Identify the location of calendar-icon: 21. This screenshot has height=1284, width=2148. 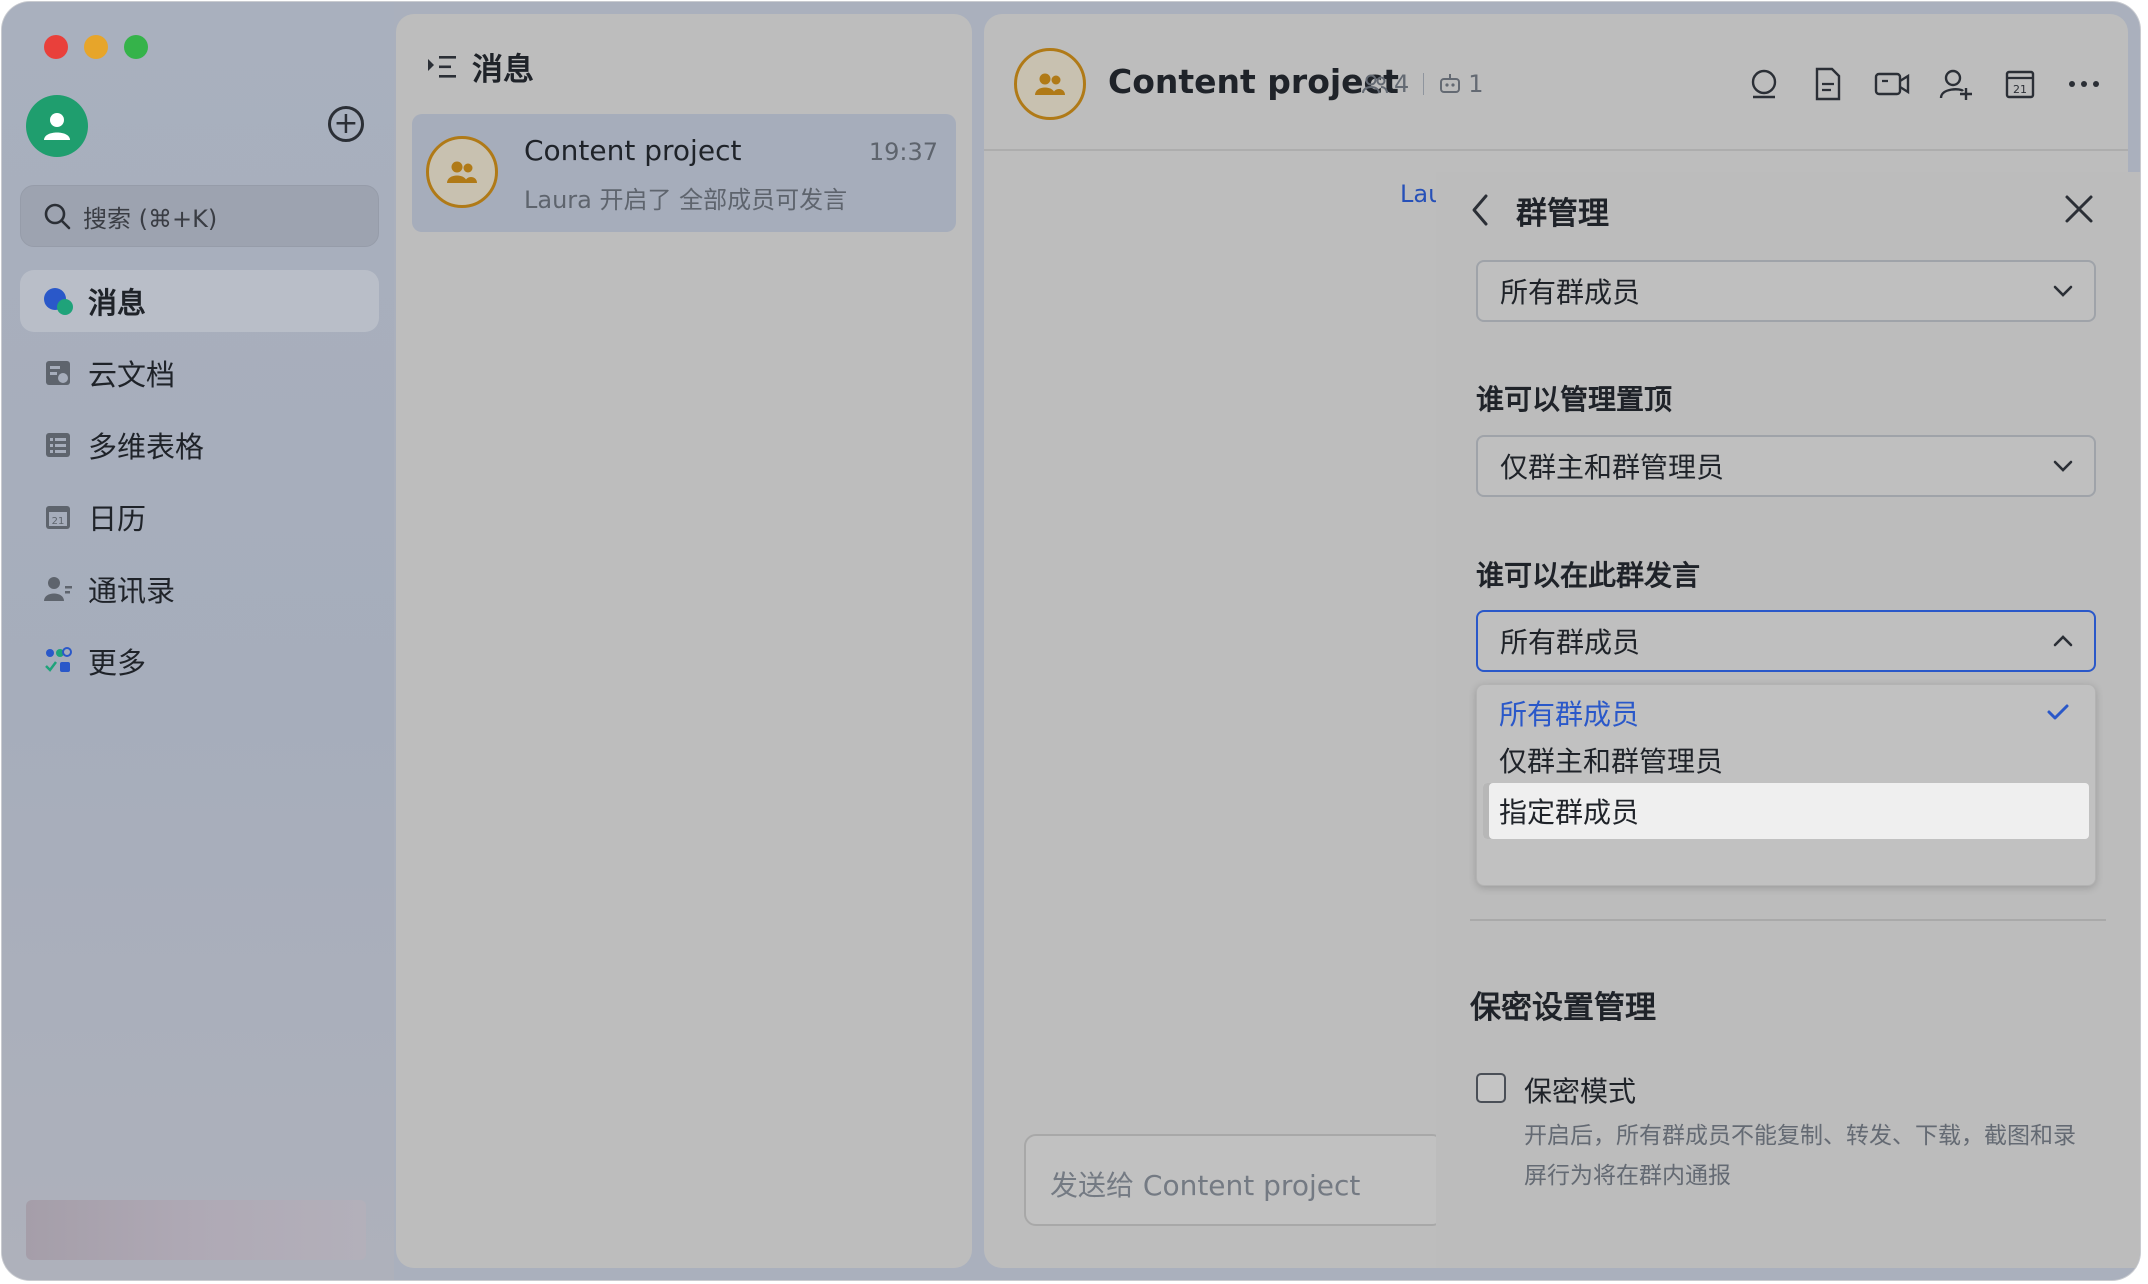
(58, 517).